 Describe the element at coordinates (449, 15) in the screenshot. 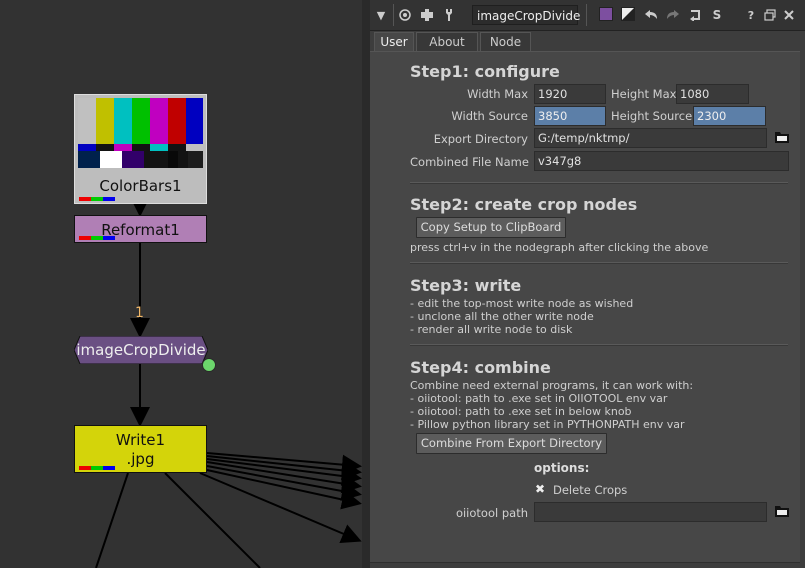

I see `wrench-icon` at that location.